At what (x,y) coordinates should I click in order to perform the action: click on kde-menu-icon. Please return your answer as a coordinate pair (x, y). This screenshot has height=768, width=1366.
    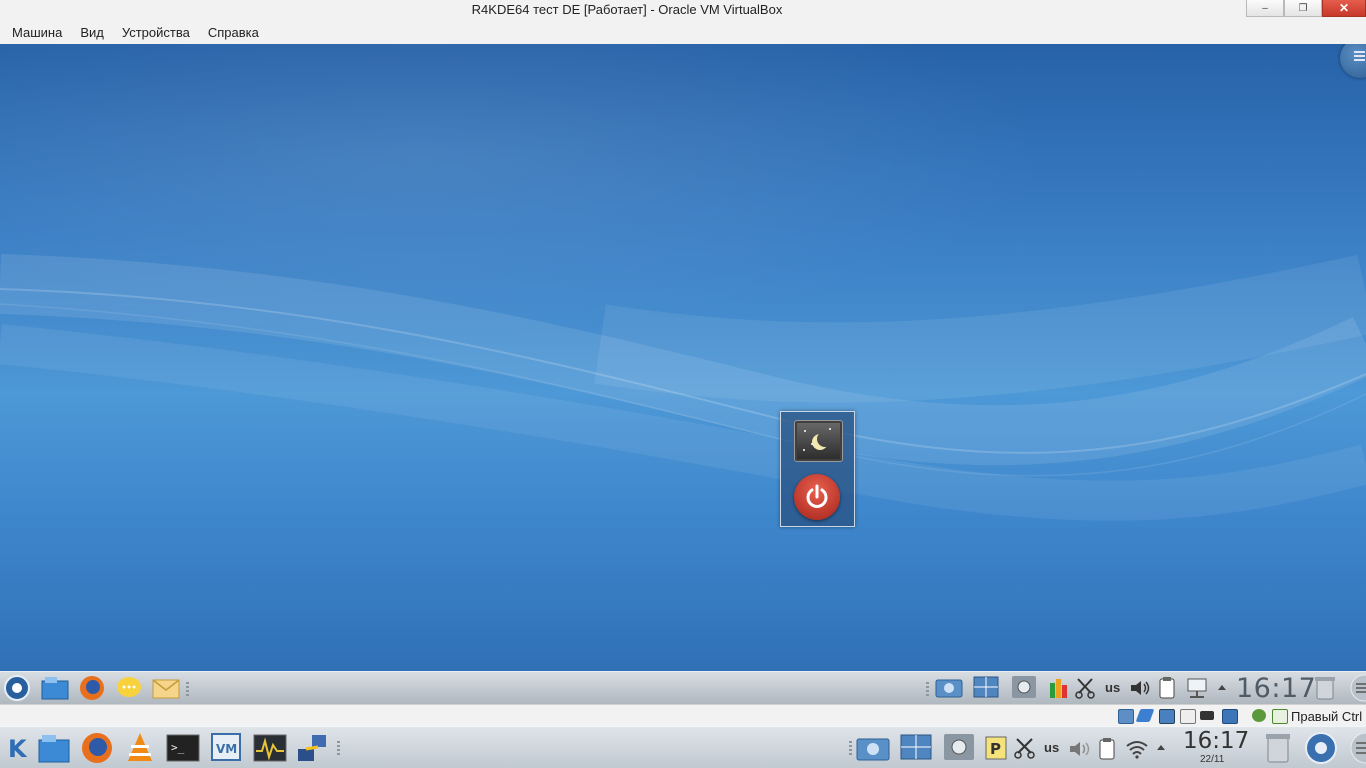
    Looking at the image, I should click on (17, 688).